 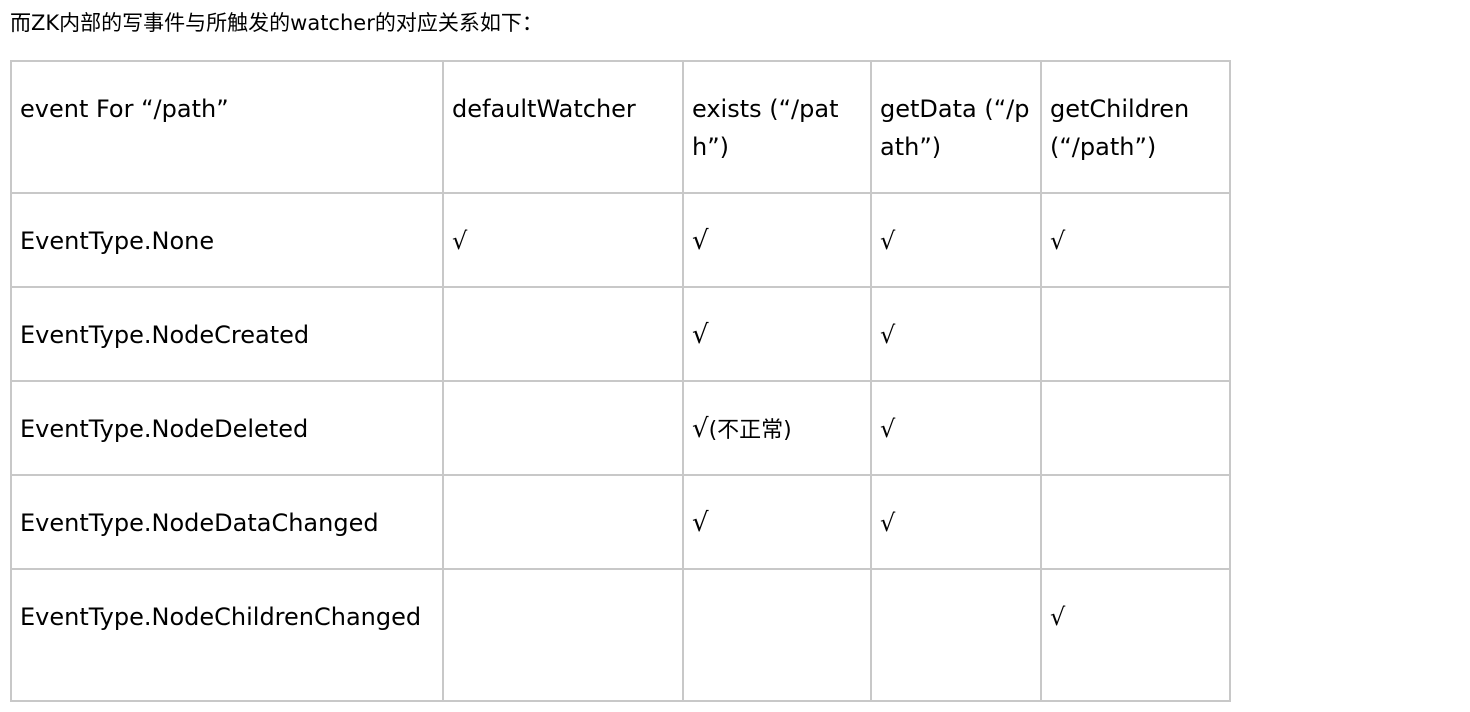 What do you see at coordinates (227, 334) in the screenshot?
I see `event-cell: EventType.NodeCreated` at bounding box center [227, 334].